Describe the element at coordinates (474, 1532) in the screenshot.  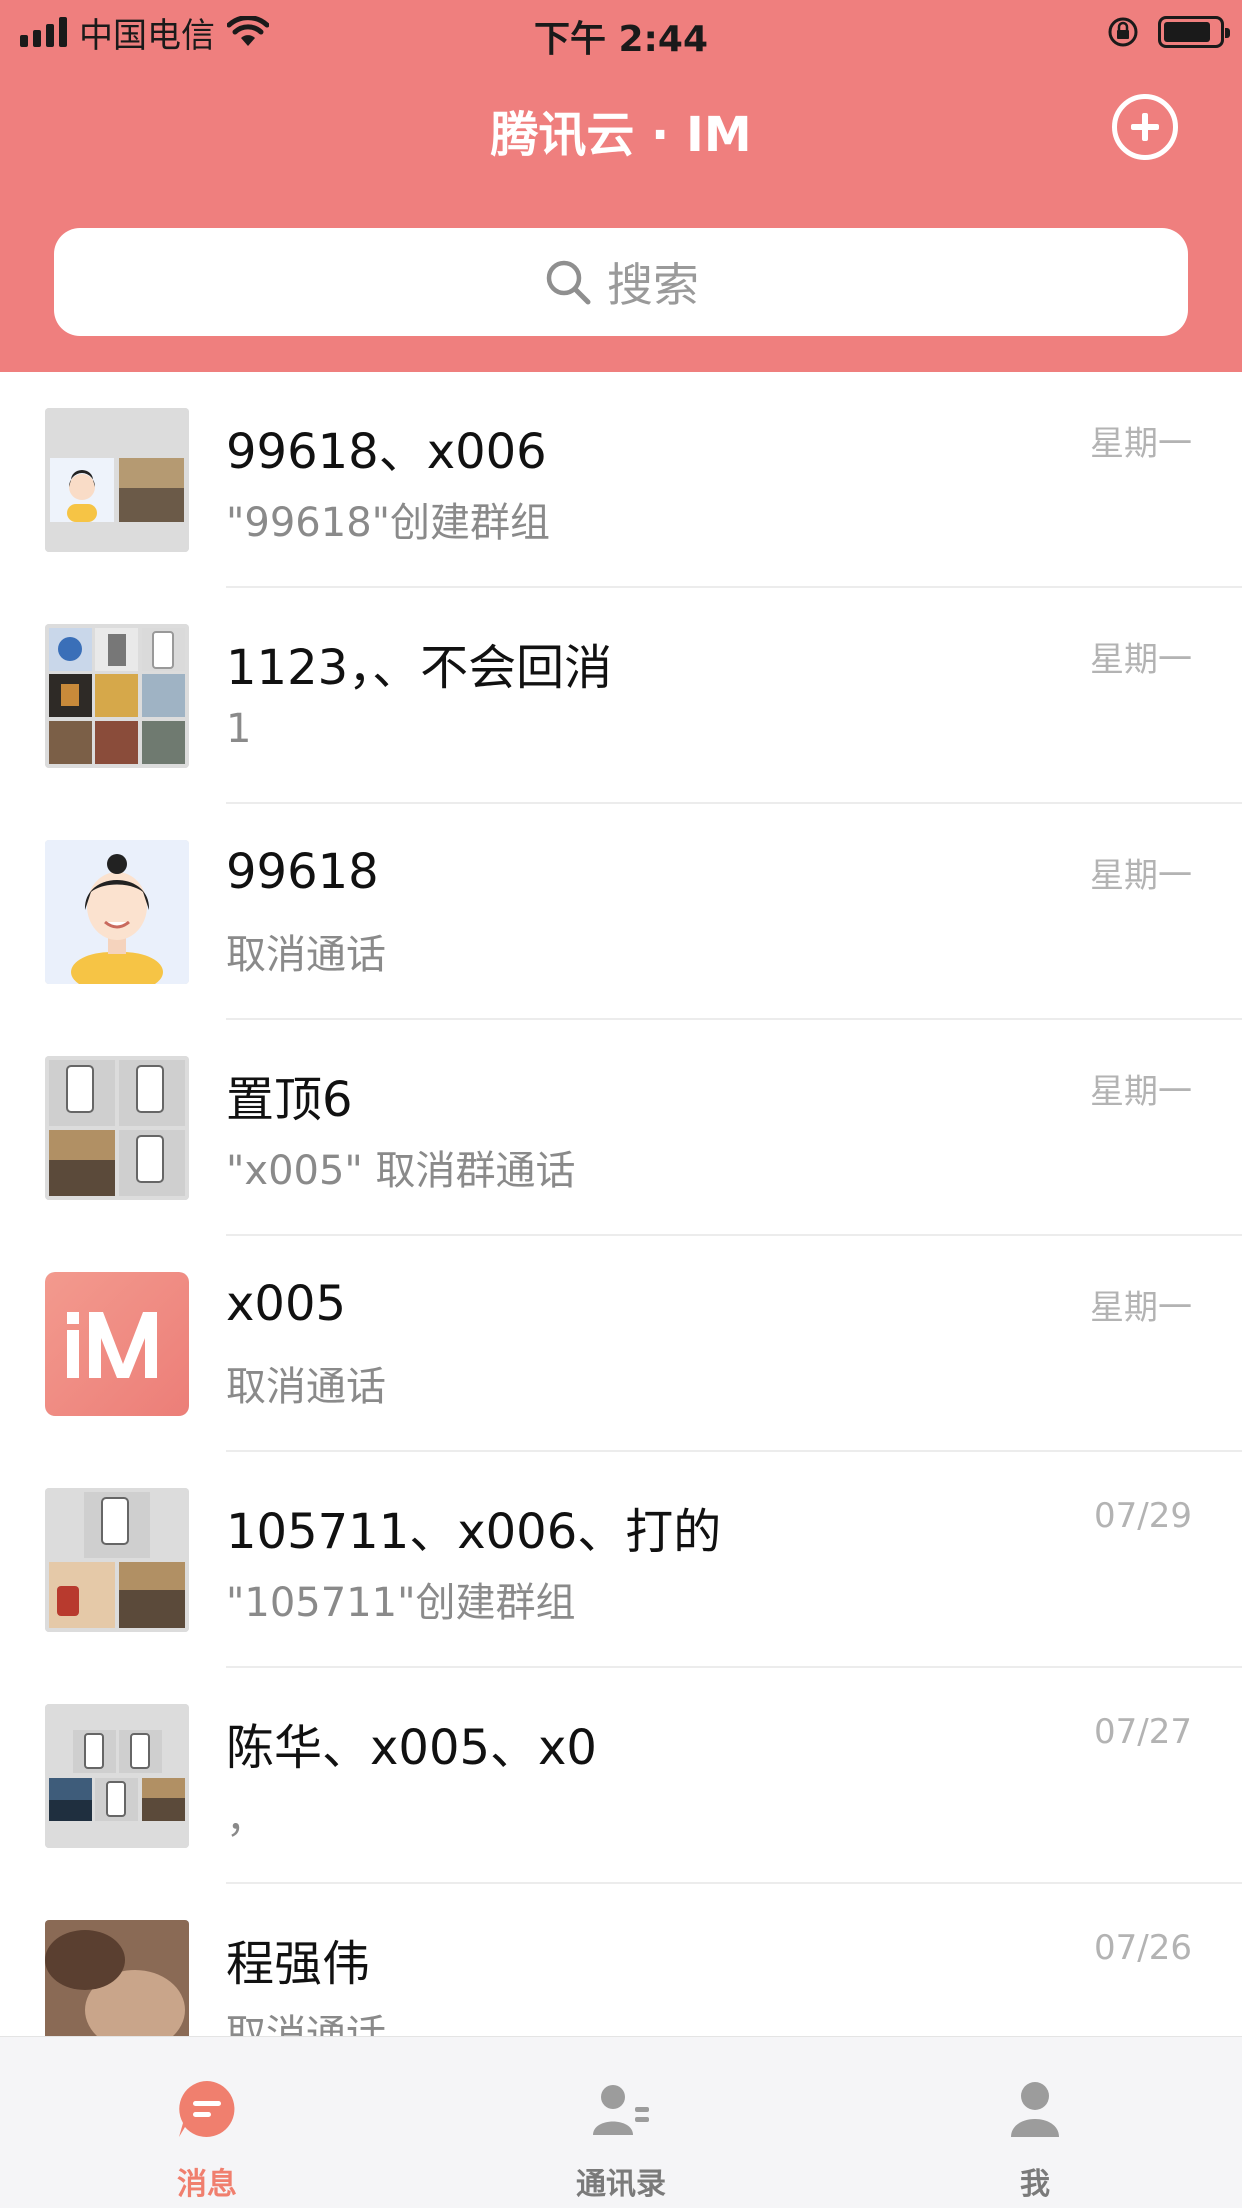
I see `conversation-name: 105711、x006、打的` at that location.